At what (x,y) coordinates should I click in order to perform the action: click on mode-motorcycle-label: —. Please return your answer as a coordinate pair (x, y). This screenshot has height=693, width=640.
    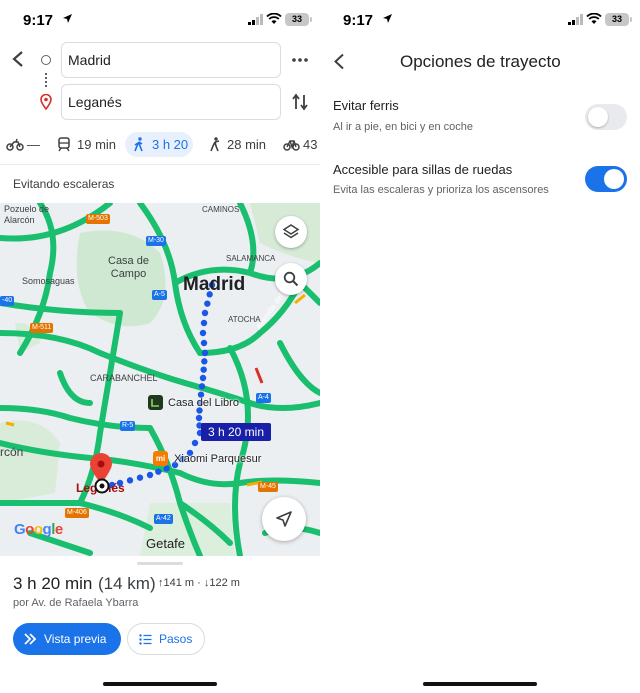
    Looking at the image, I should click on (33, 144).